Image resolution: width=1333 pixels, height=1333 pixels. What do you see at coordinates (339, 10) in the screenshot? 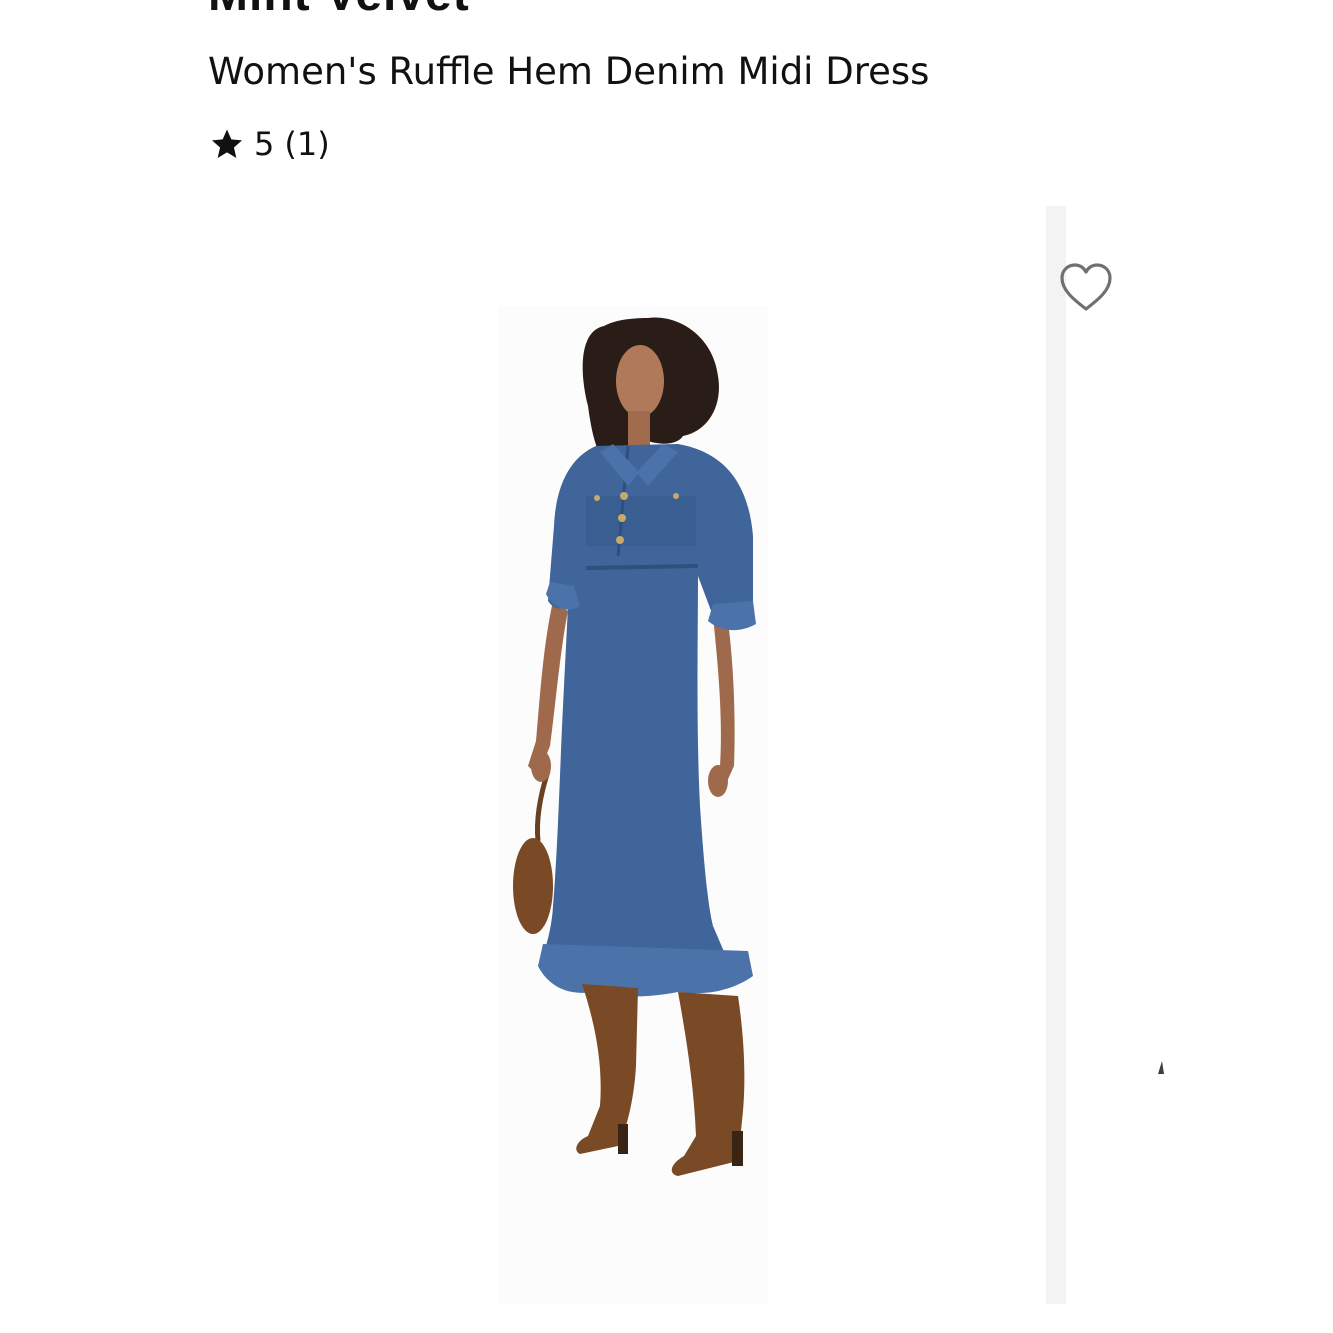
I see `brand-name: Mint Velvet` at bounding box center [339, 10].